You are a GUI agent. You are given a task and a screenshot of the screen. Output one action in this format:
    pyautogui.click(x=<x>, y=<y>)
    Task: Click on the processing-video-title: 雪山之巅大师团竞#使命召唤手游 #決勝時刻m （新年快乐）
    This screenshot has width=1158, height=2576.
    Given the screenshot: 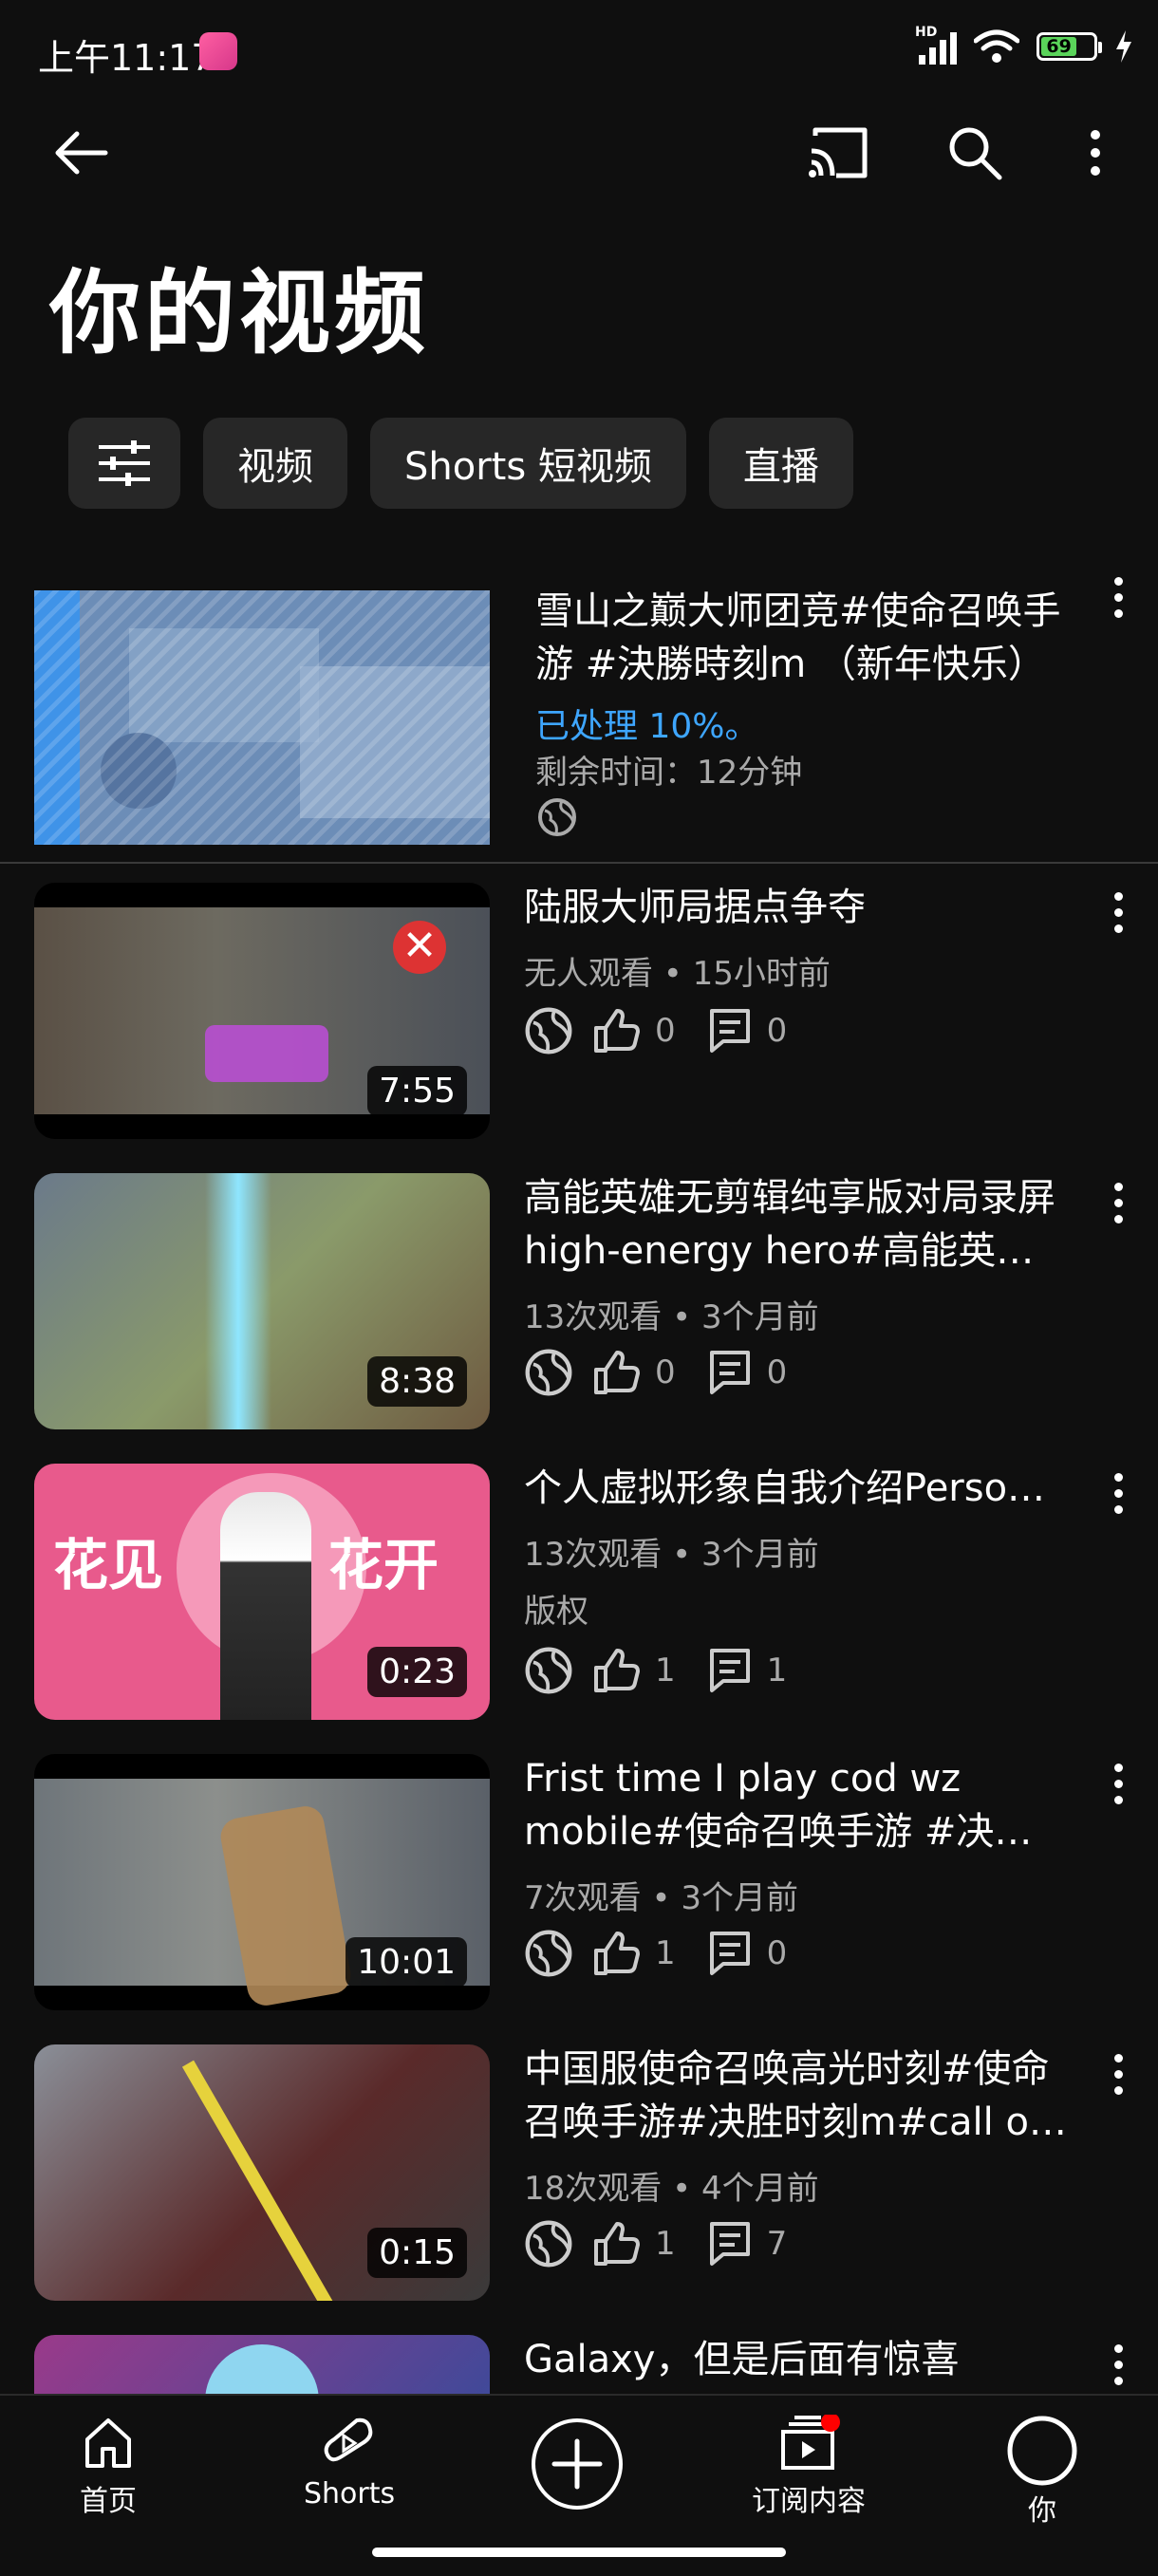 What is the action you would take?
    pyautogui.click(x=815, y=638)
    